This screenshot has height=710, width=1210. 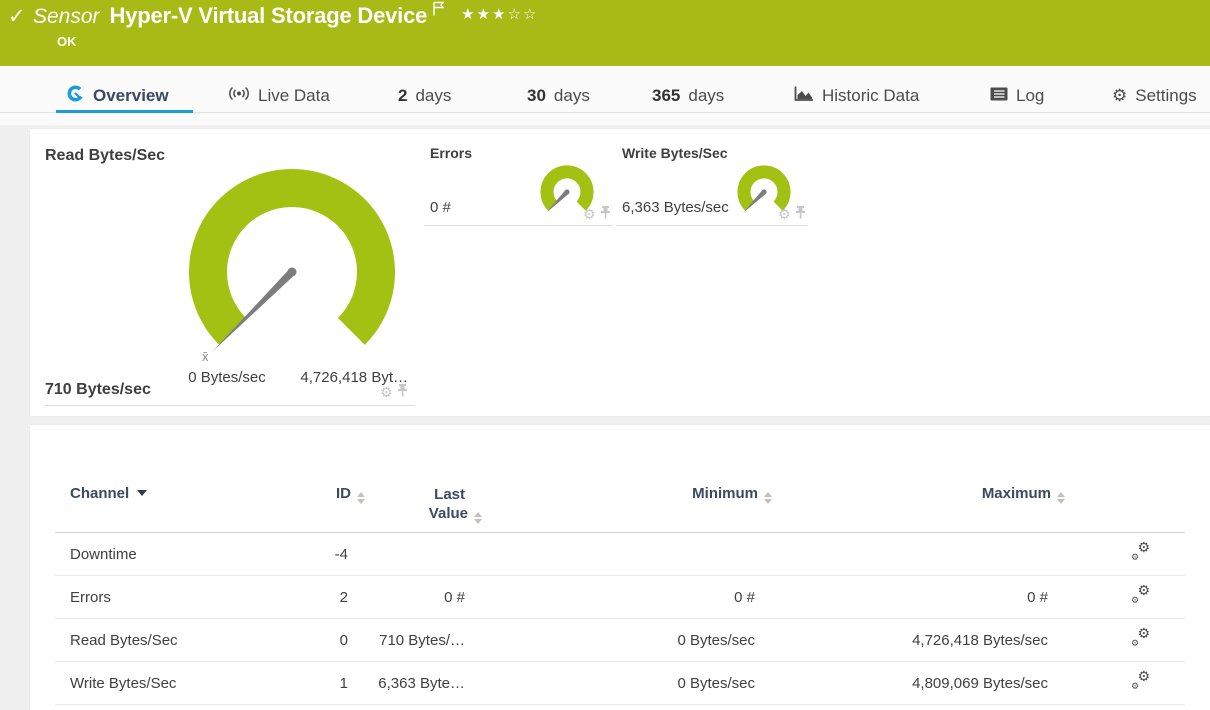 What do you see at coordinates (440, 207) in the screenshot?
I see `errors-gauge-value: 0 #` at bounding box center [440, 207].